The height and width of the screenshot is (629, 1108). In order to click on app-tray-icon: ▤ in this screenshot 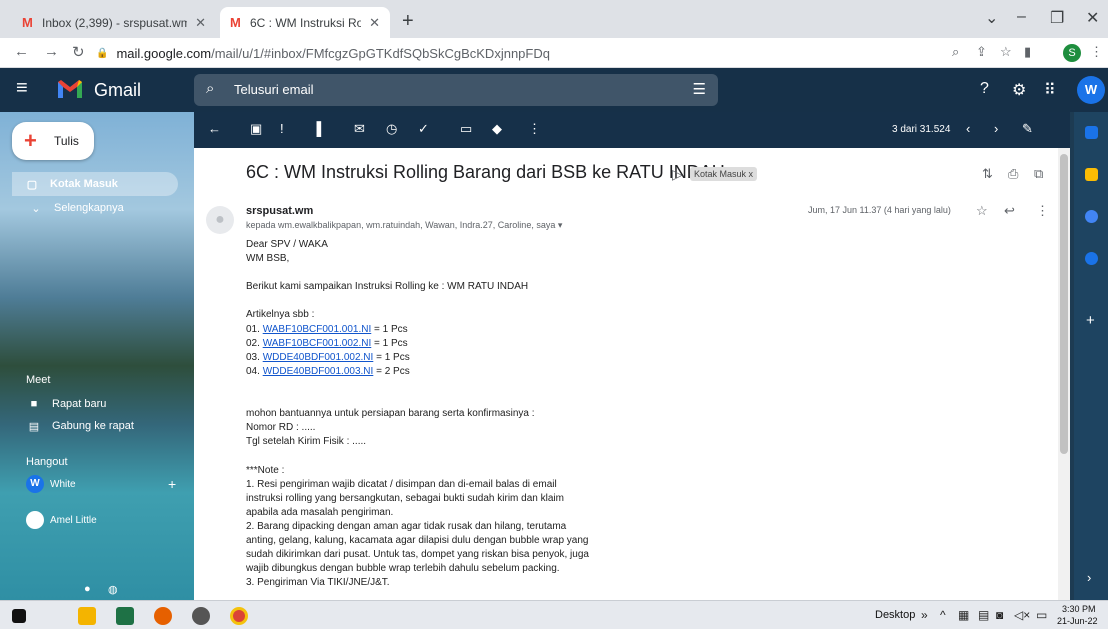, I will do `click(983, 615)`.